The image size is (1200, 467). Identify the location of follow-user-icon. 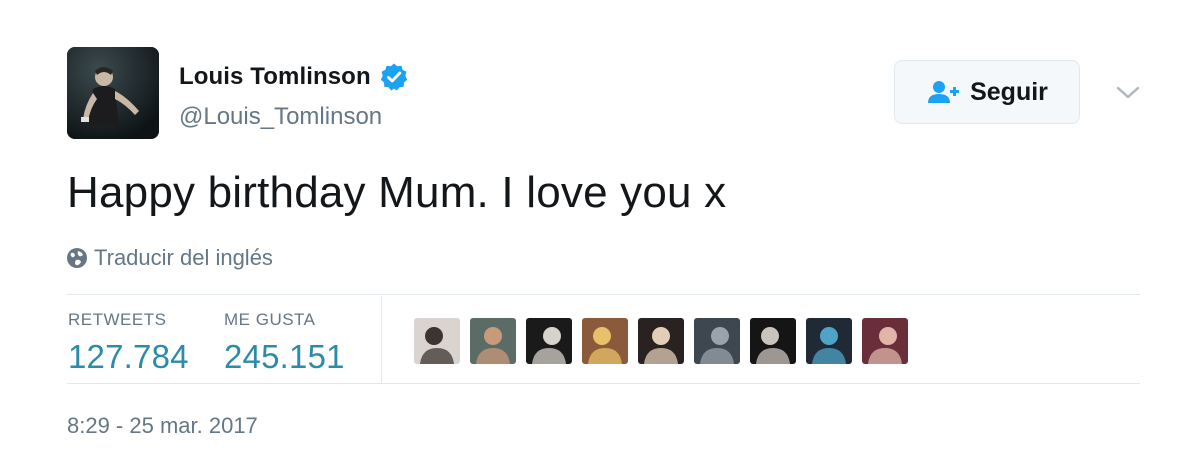
(943, 92).